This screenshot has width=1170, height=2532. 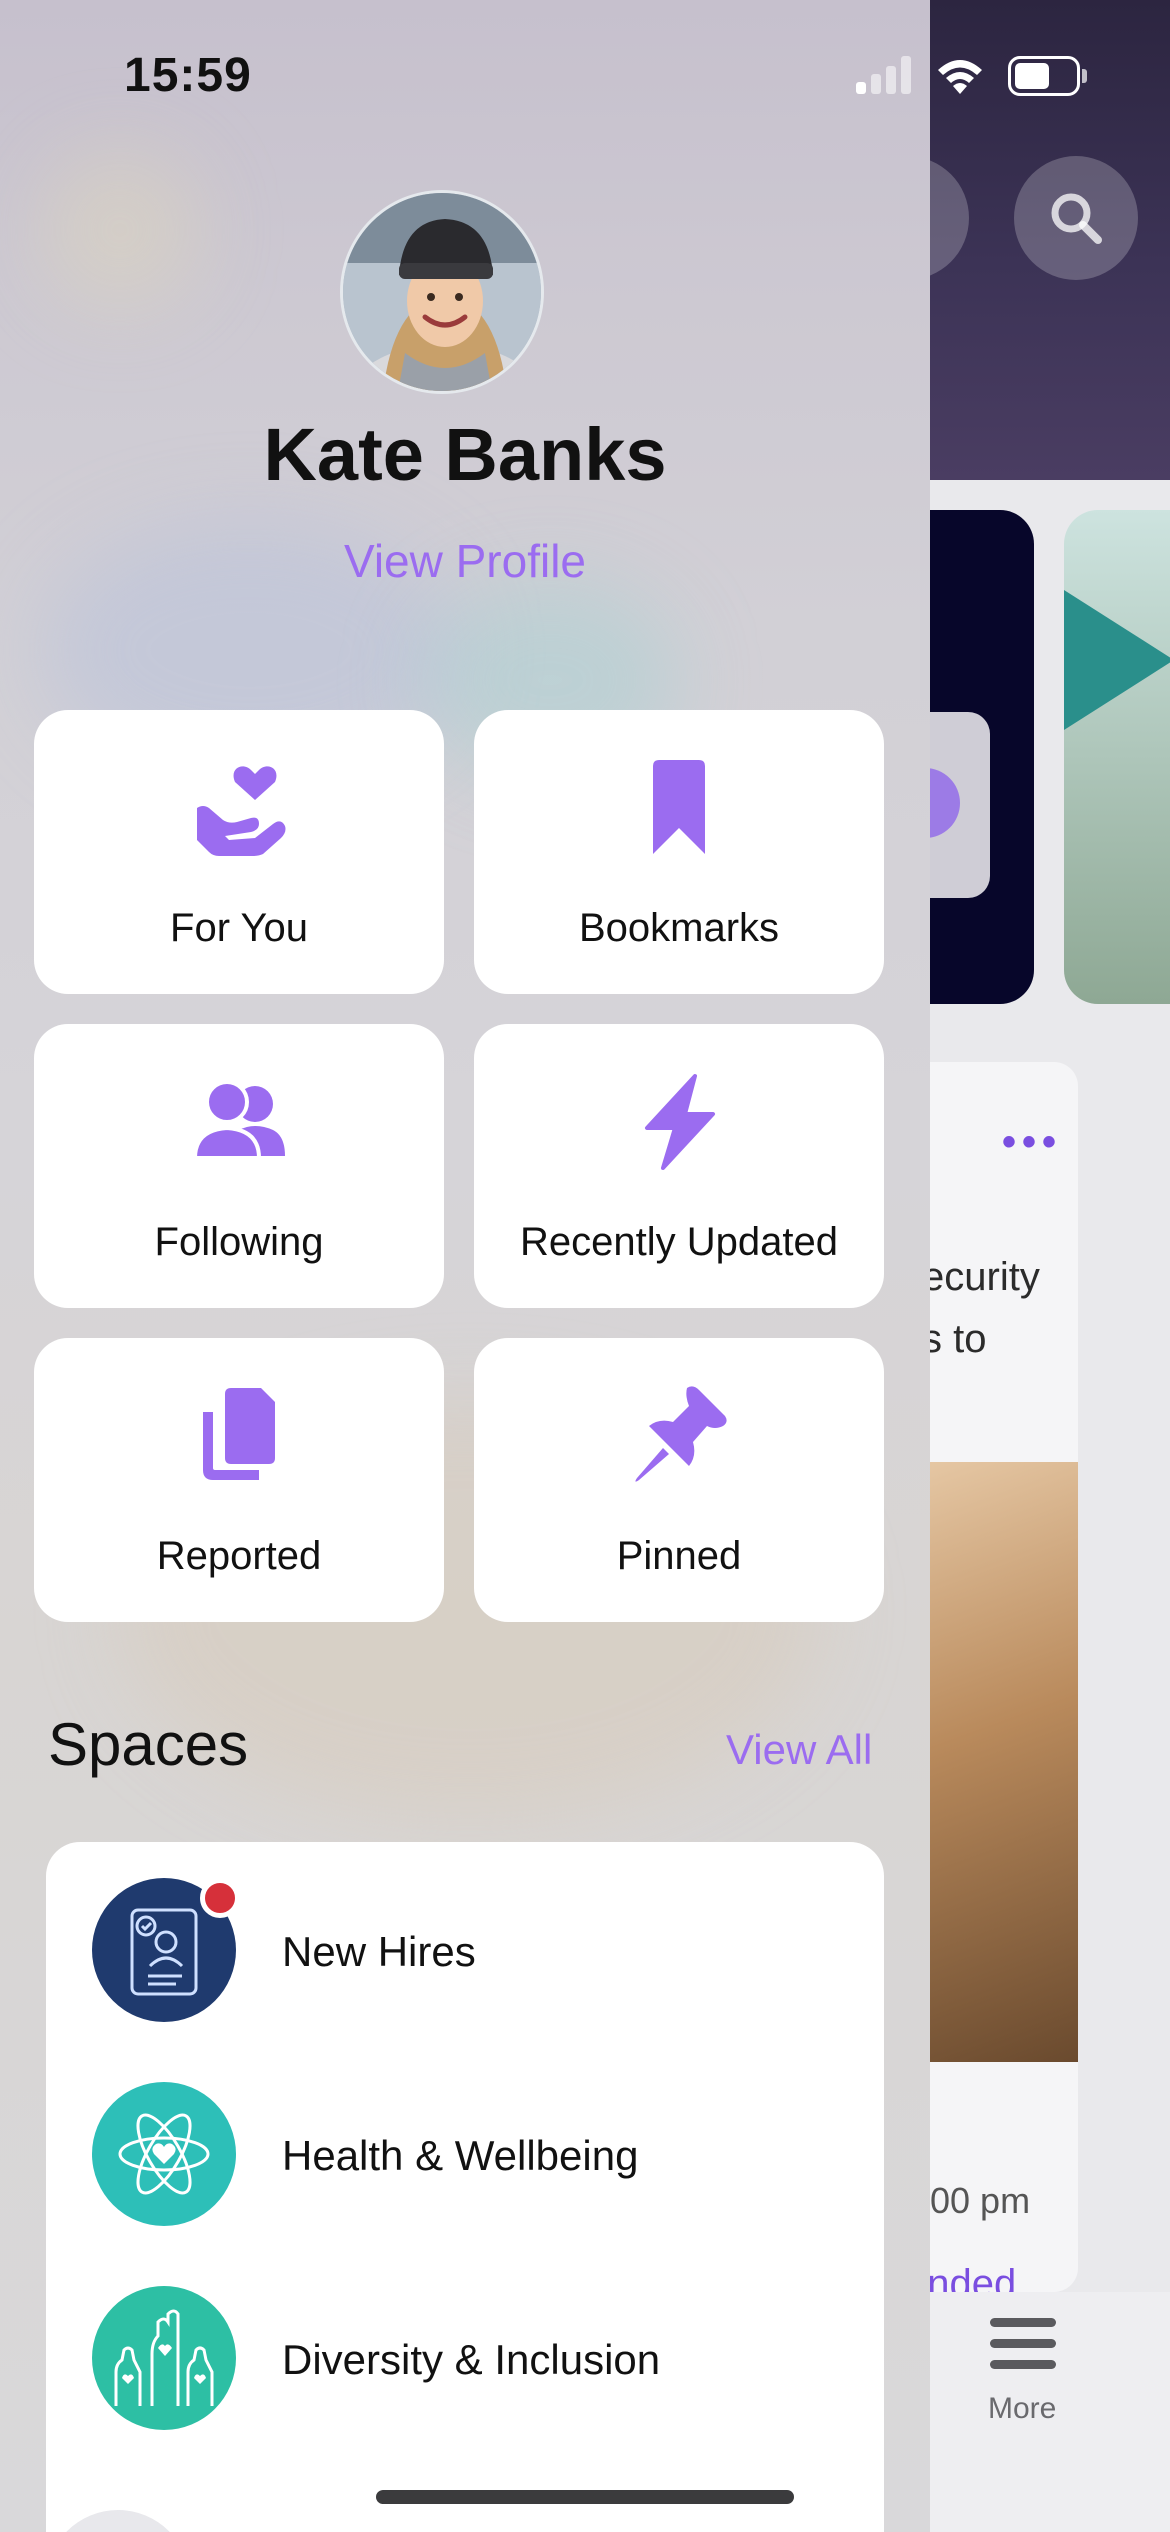 I want to click on people-icon, so click(x=238, y=1120).